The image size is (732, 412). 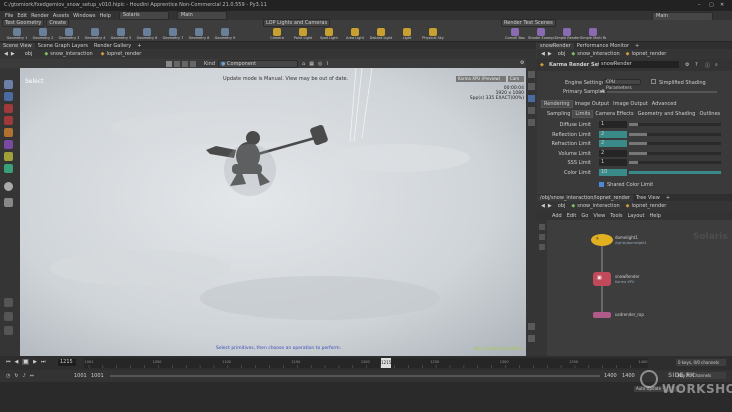 I want to click on domelight-node: ☀, so click(x=602, y=240).